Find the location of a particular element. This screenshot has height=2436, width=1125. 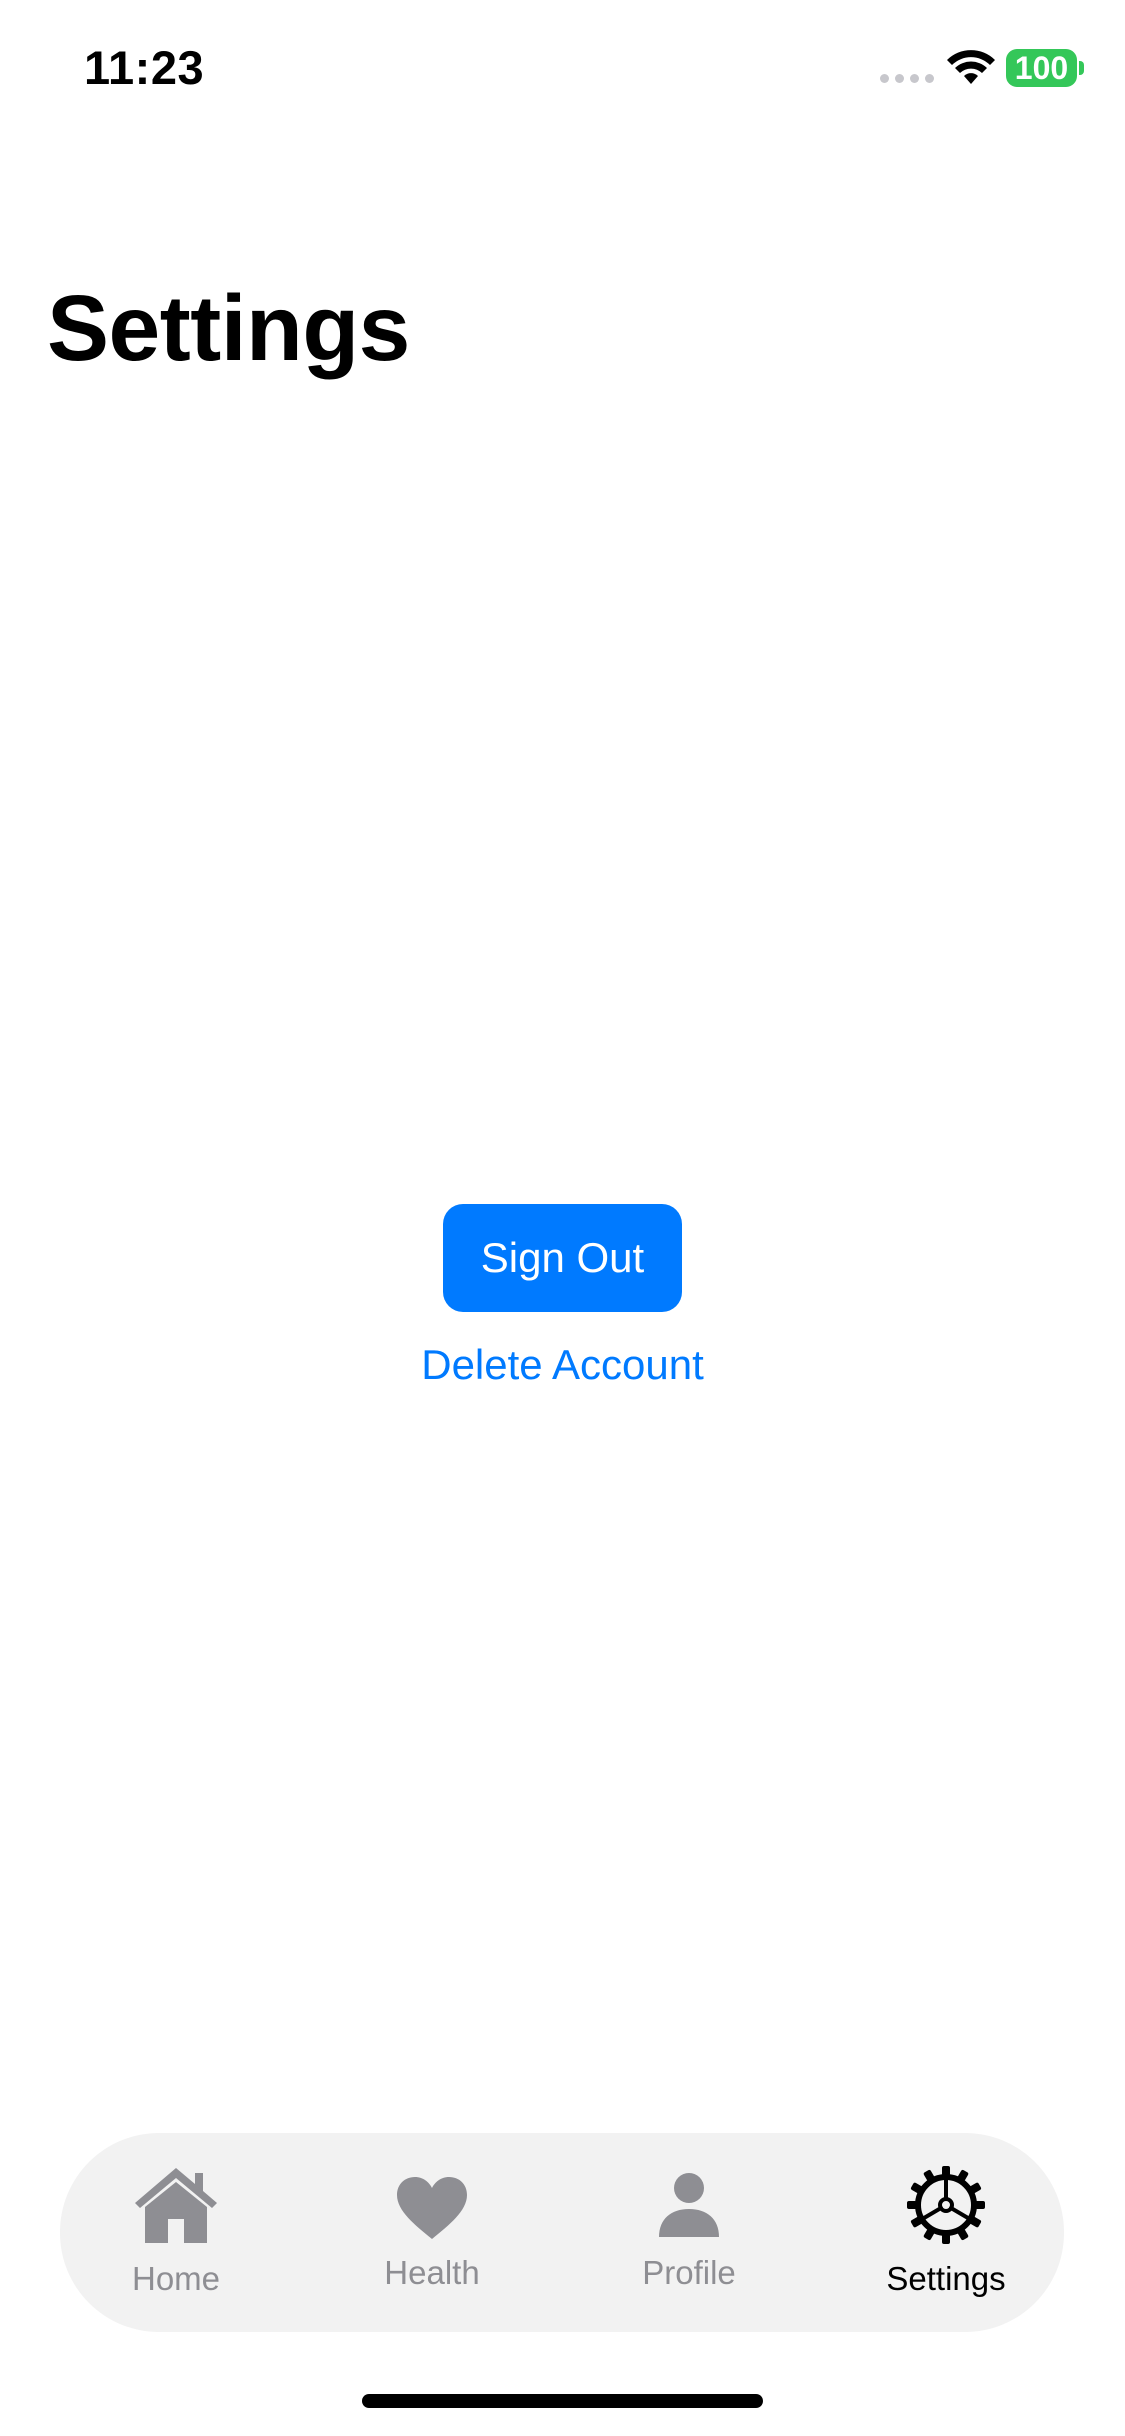

tab-health: Health is located at coordinates (432, 2232).